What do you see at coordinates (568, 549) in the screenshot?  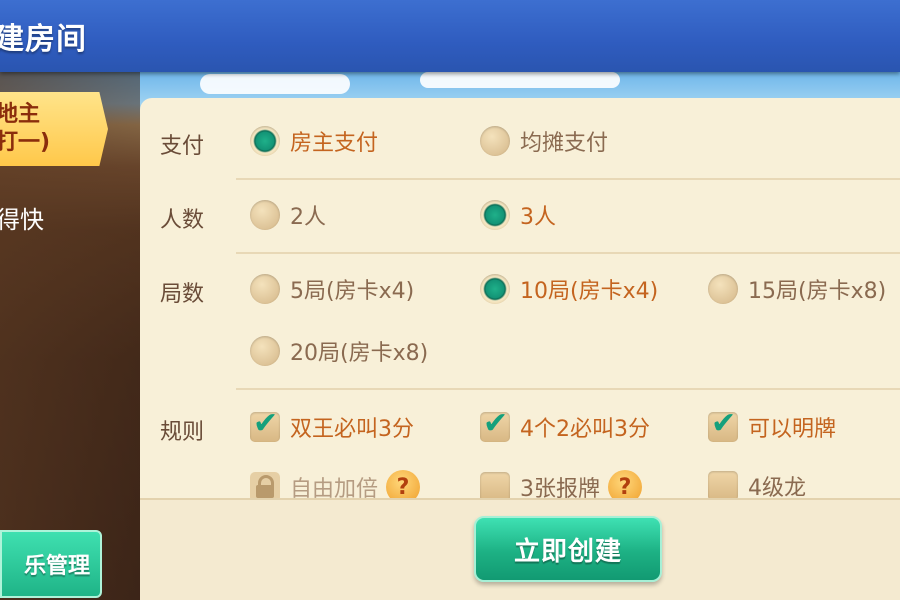 I see `create-room-button: 立即创建` at bounding box center [568, 549].